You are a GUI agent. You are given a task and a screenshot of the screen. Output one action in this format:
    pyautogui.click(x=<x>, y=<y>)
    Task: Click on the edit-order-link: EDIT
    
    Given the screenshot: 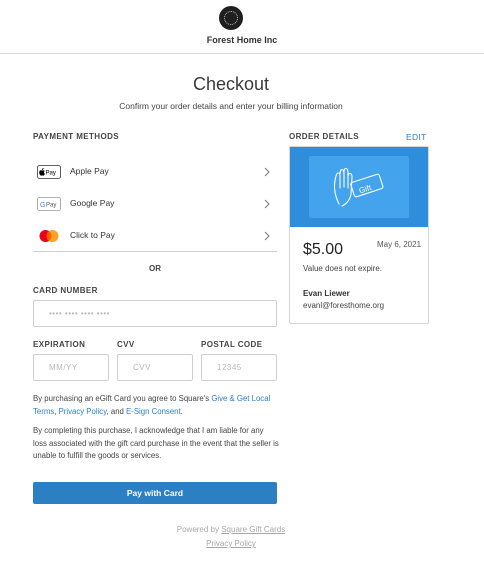 What is the action you would take?
    pyautogui.click(x=416, y=137)
    